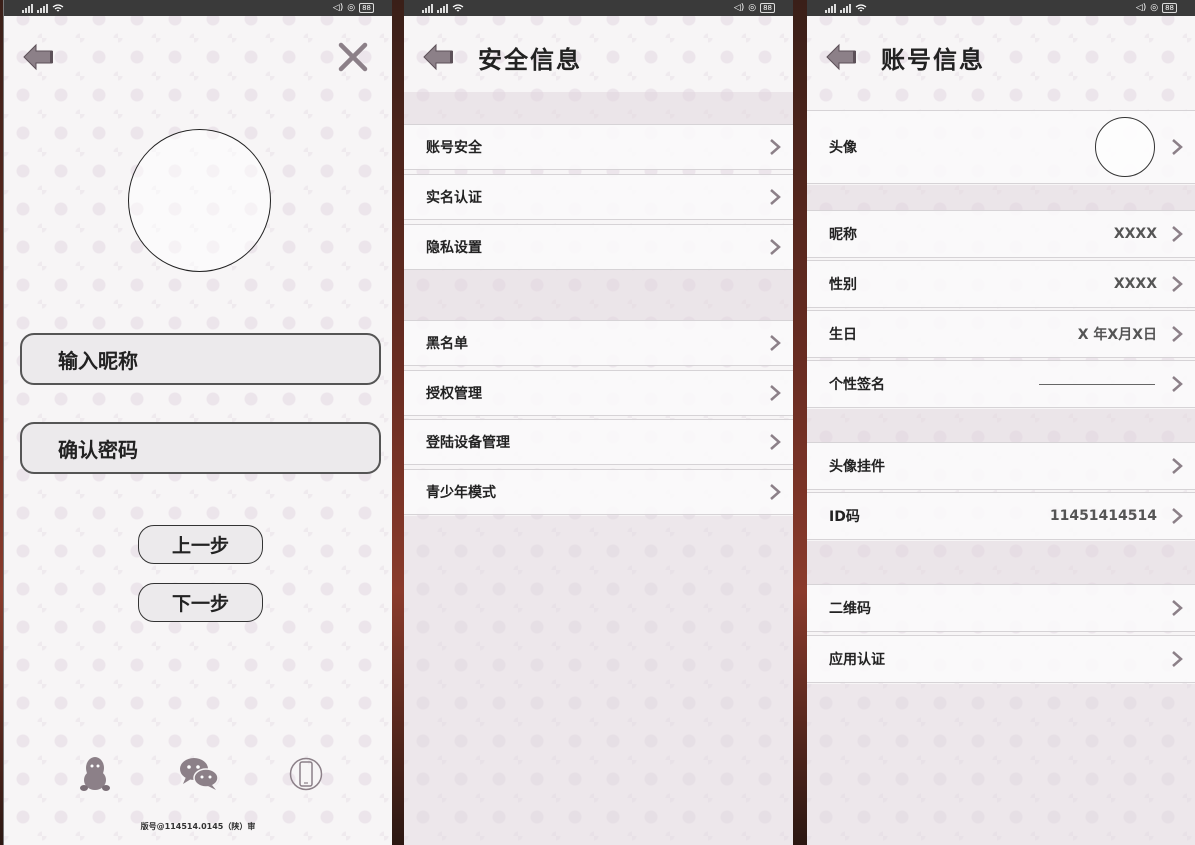 This screenshot has width=1195, height=845. Describe the element at coordinates (200, 359) in the screenshot. I see `nickname-input: 输入昵称` at that location.